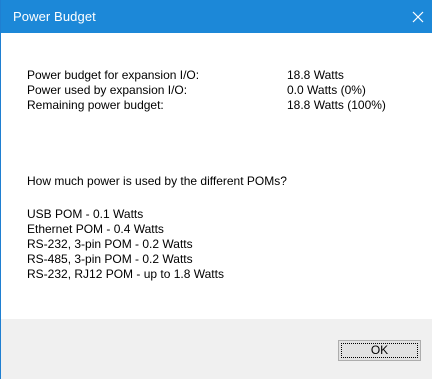  I want to click on window-title: Power Budget, so click(54, 16).